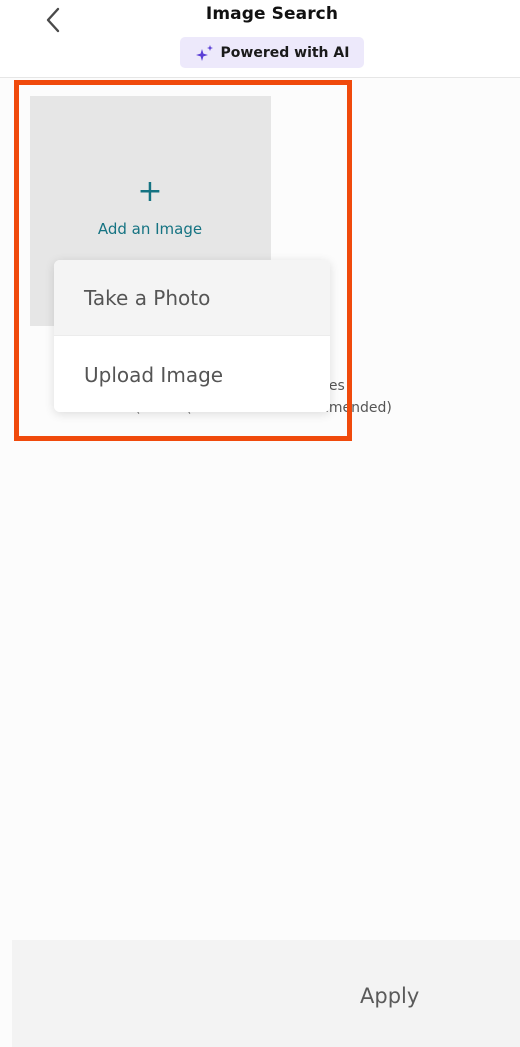  What do you see at coordinates (285, 52) in the screenshot?
I see `ai-badge-label: Powered with AI` at bounding box center [285, 52].